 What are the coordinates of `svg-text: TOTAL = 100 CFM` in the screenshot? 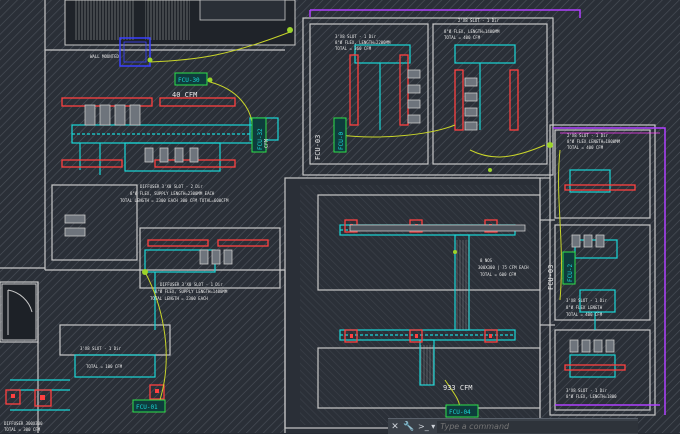 It's located at (104, 366).